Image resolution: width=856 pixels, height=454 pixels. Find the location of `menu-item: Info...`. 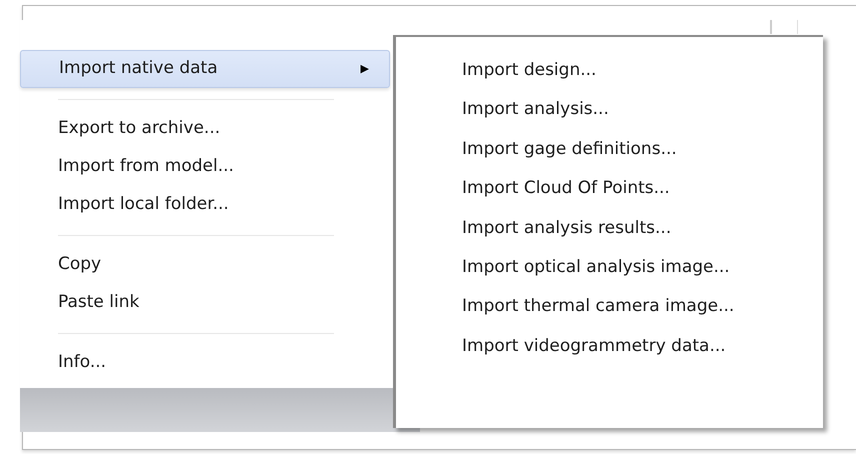

menu-item: Info... is located at coordinates (207, 363).